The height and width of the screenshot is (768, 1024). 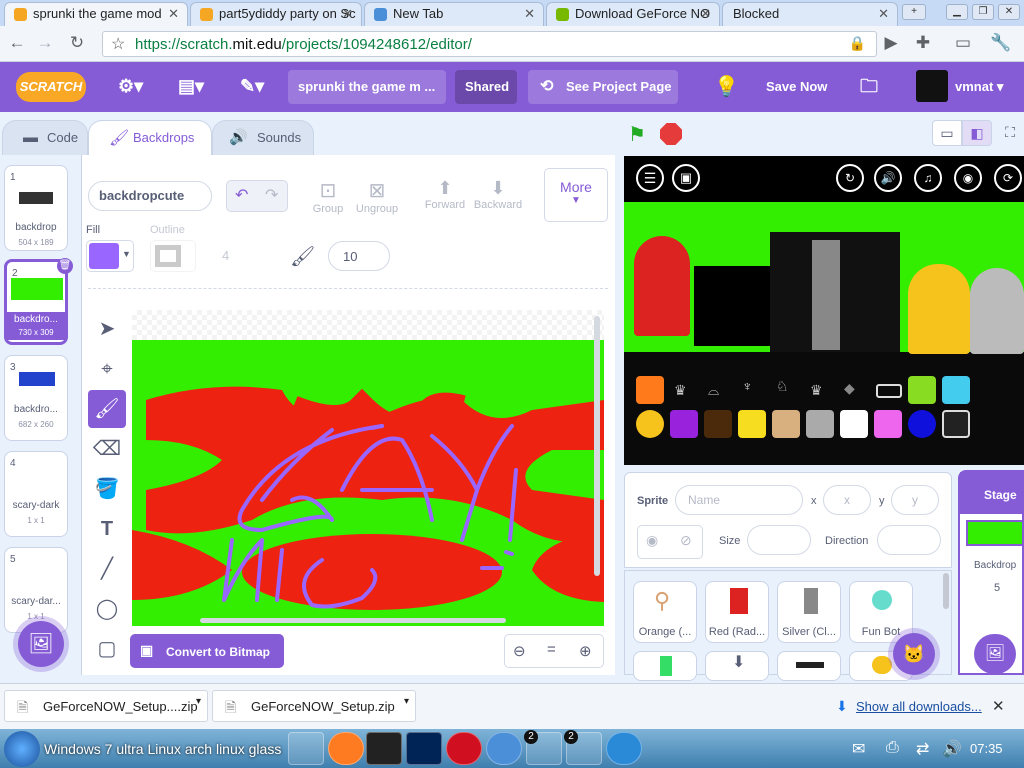 I want to click on x-input: x, so click(x=847, y=500).